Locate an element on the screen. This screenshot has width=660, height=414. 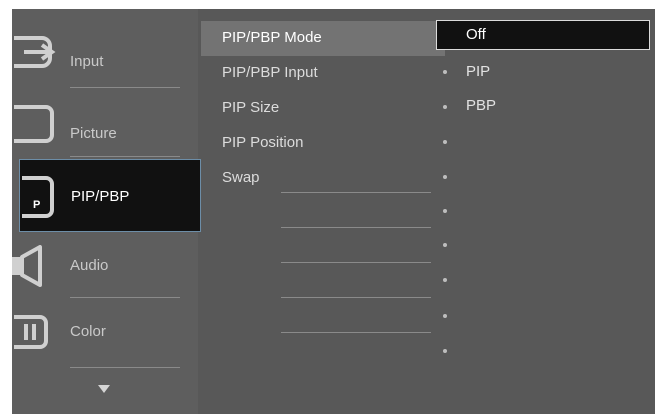
sidebar-item-input: Input is located at coordinates (105, 53).